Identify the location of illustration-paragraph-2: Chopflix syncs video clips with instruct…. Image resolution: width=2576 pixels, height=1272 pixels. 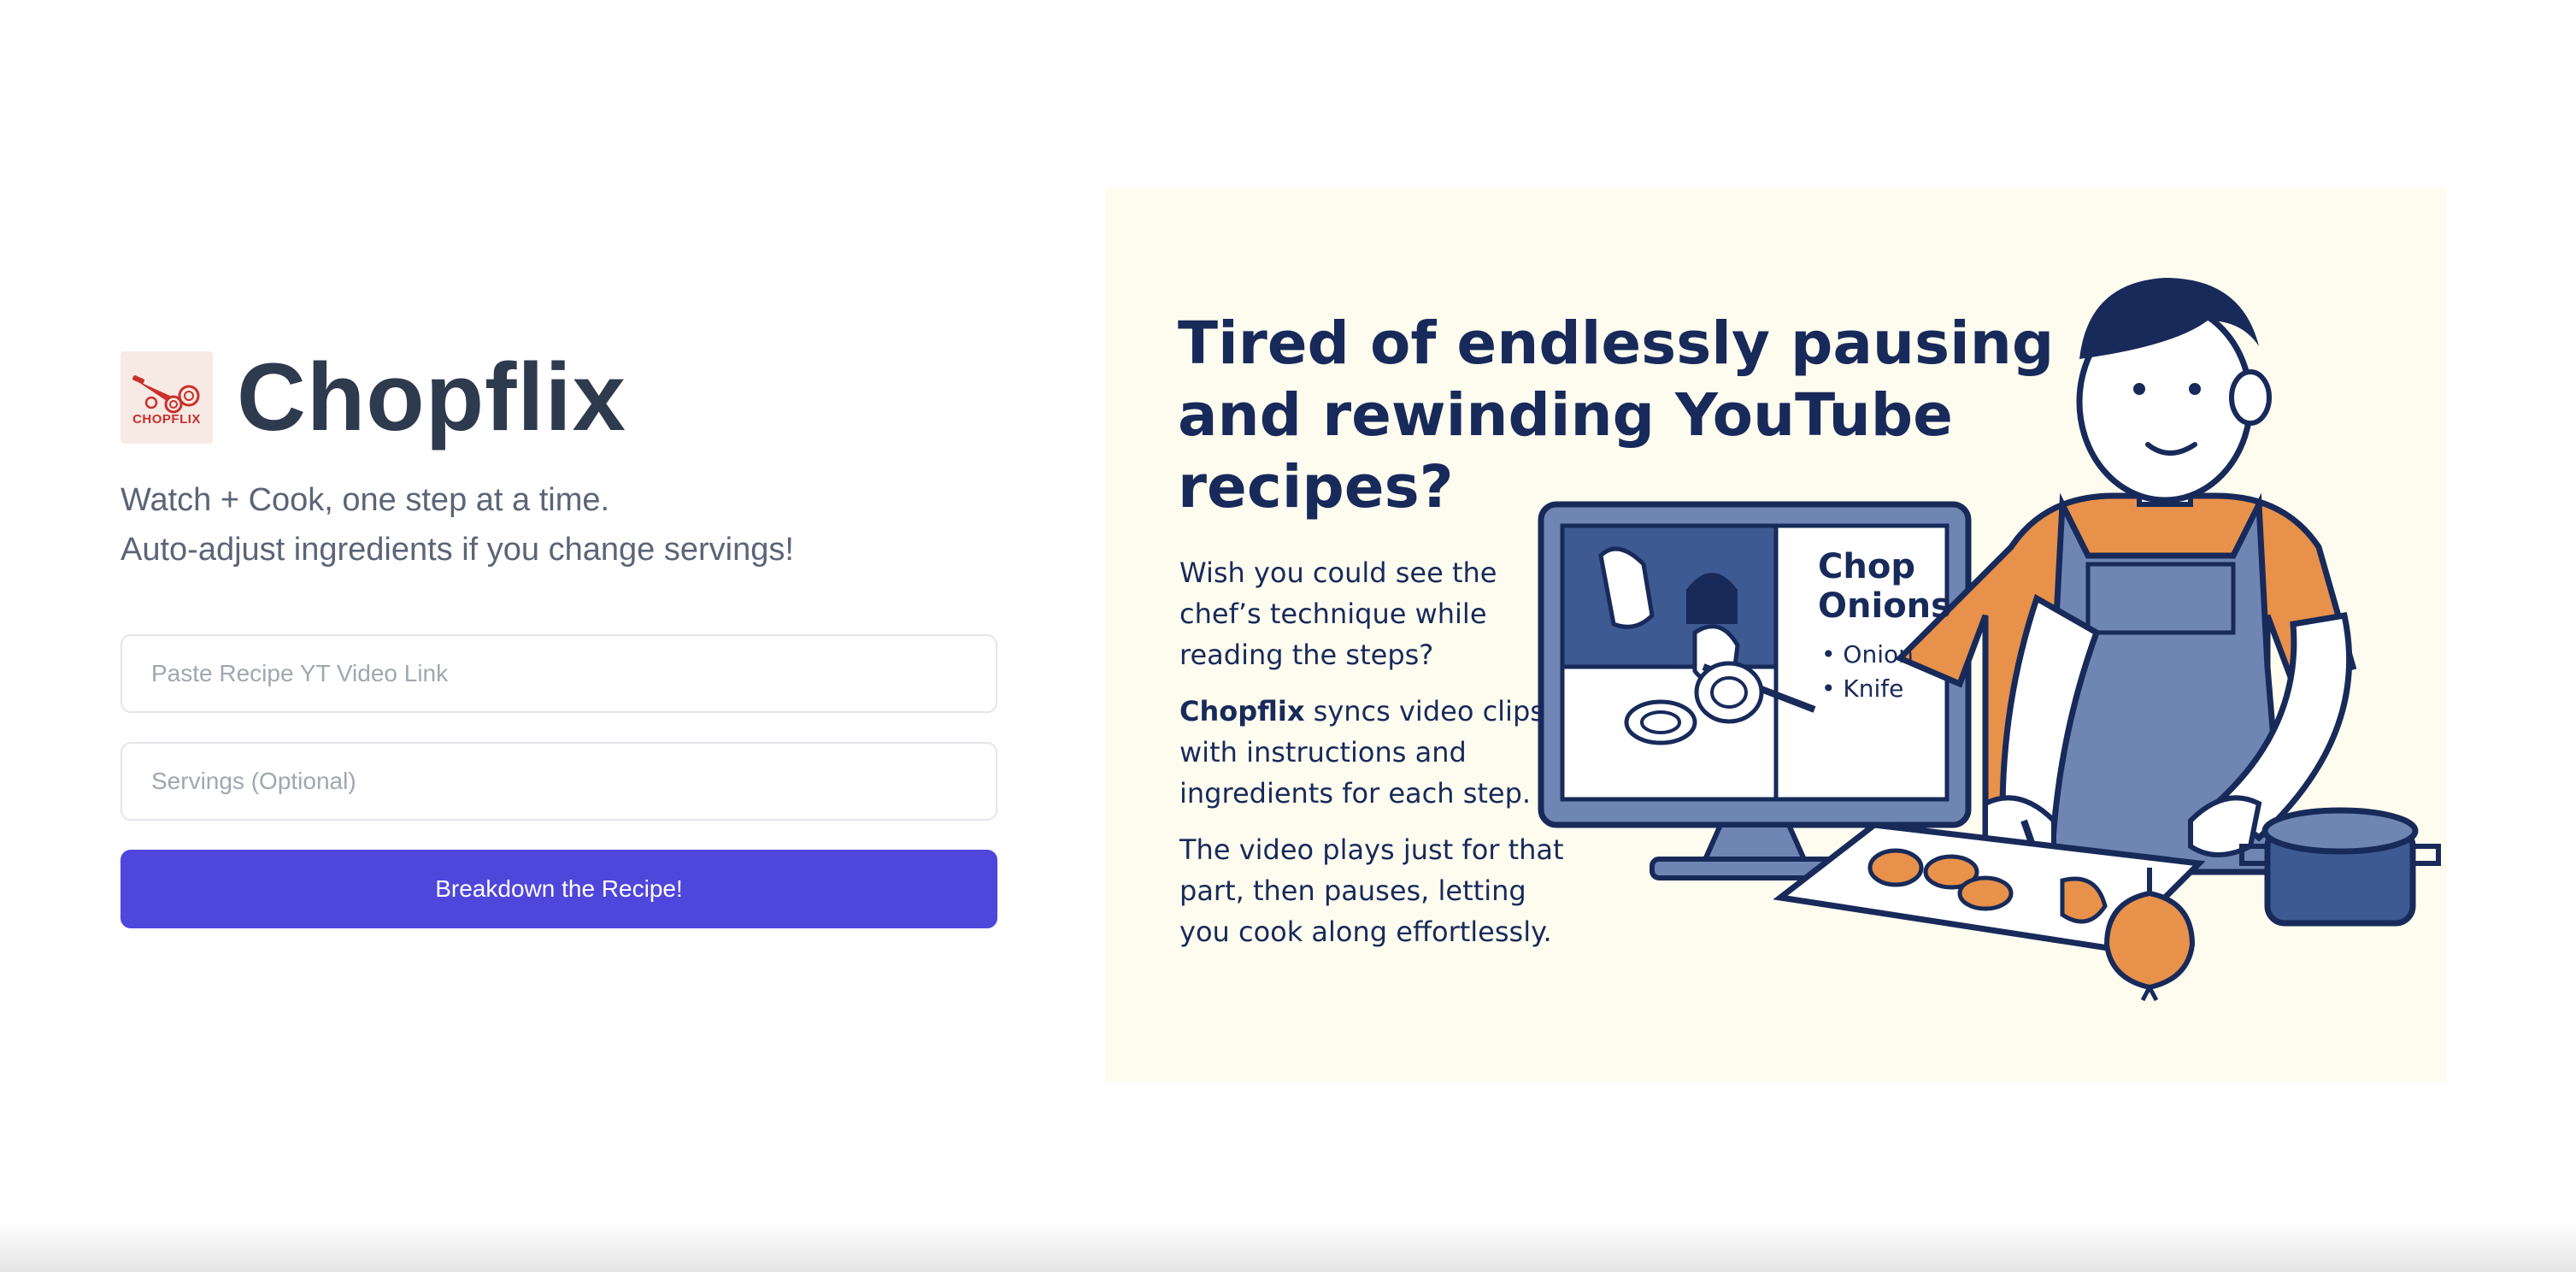
(1367, 752).